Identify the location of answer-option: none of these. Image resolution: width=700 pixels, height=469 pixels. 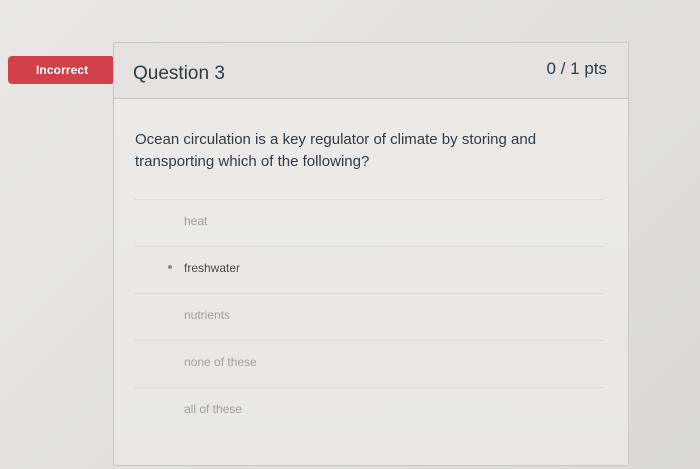
(369, 363).